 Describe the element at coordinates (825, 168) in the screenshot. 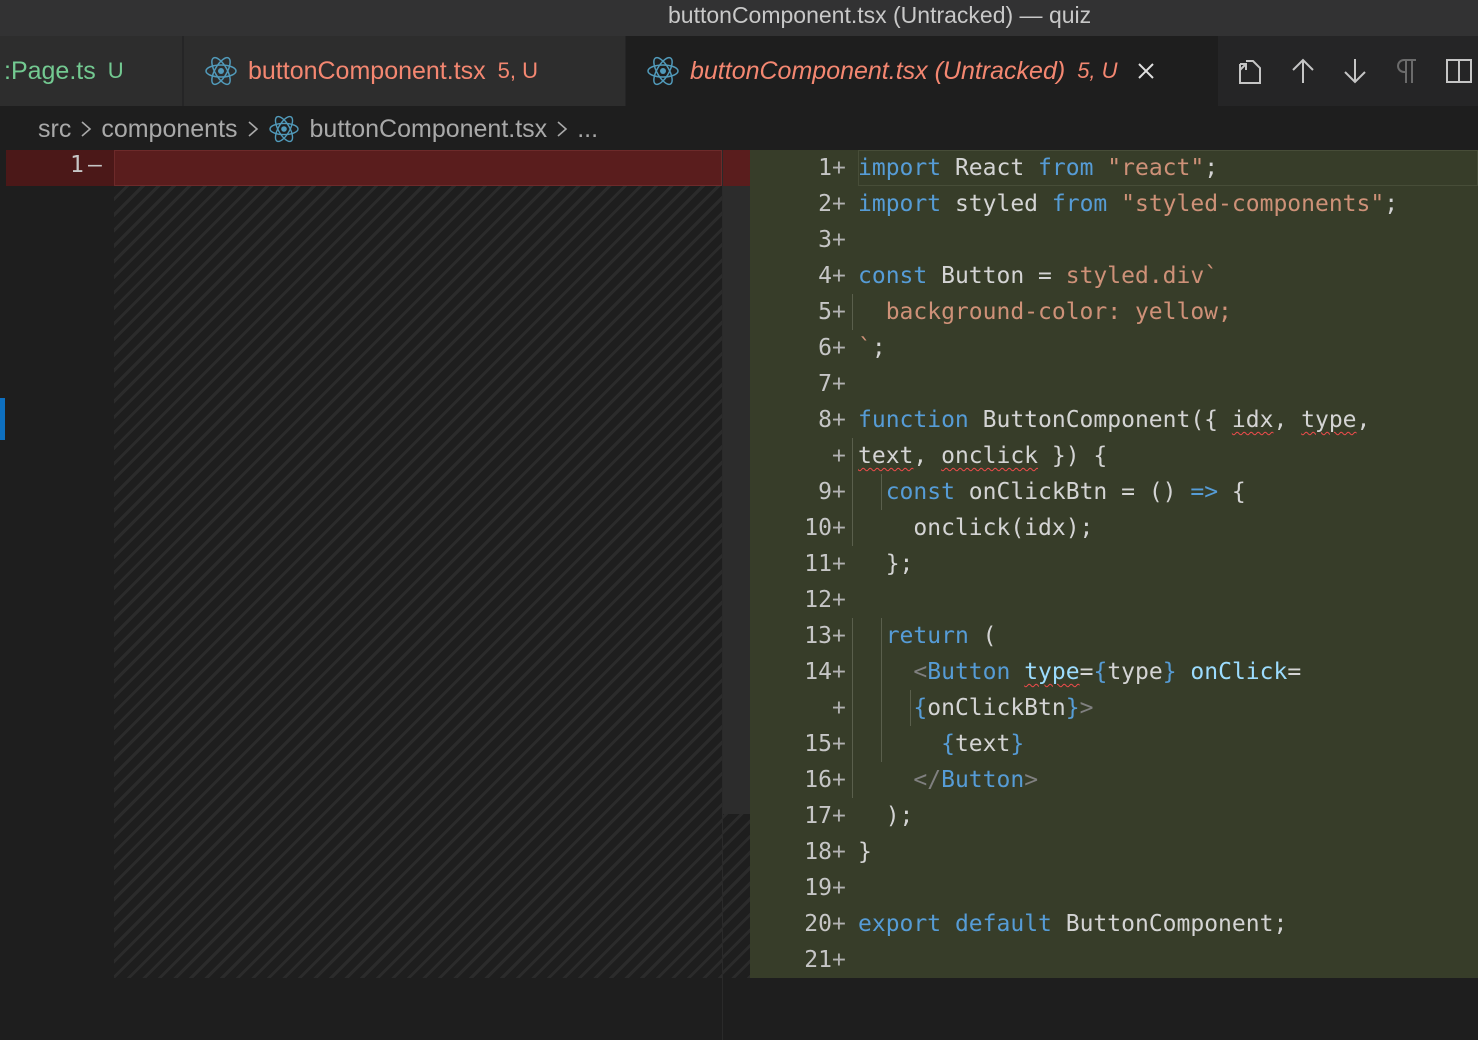

I see `line-number: 1` at that location.